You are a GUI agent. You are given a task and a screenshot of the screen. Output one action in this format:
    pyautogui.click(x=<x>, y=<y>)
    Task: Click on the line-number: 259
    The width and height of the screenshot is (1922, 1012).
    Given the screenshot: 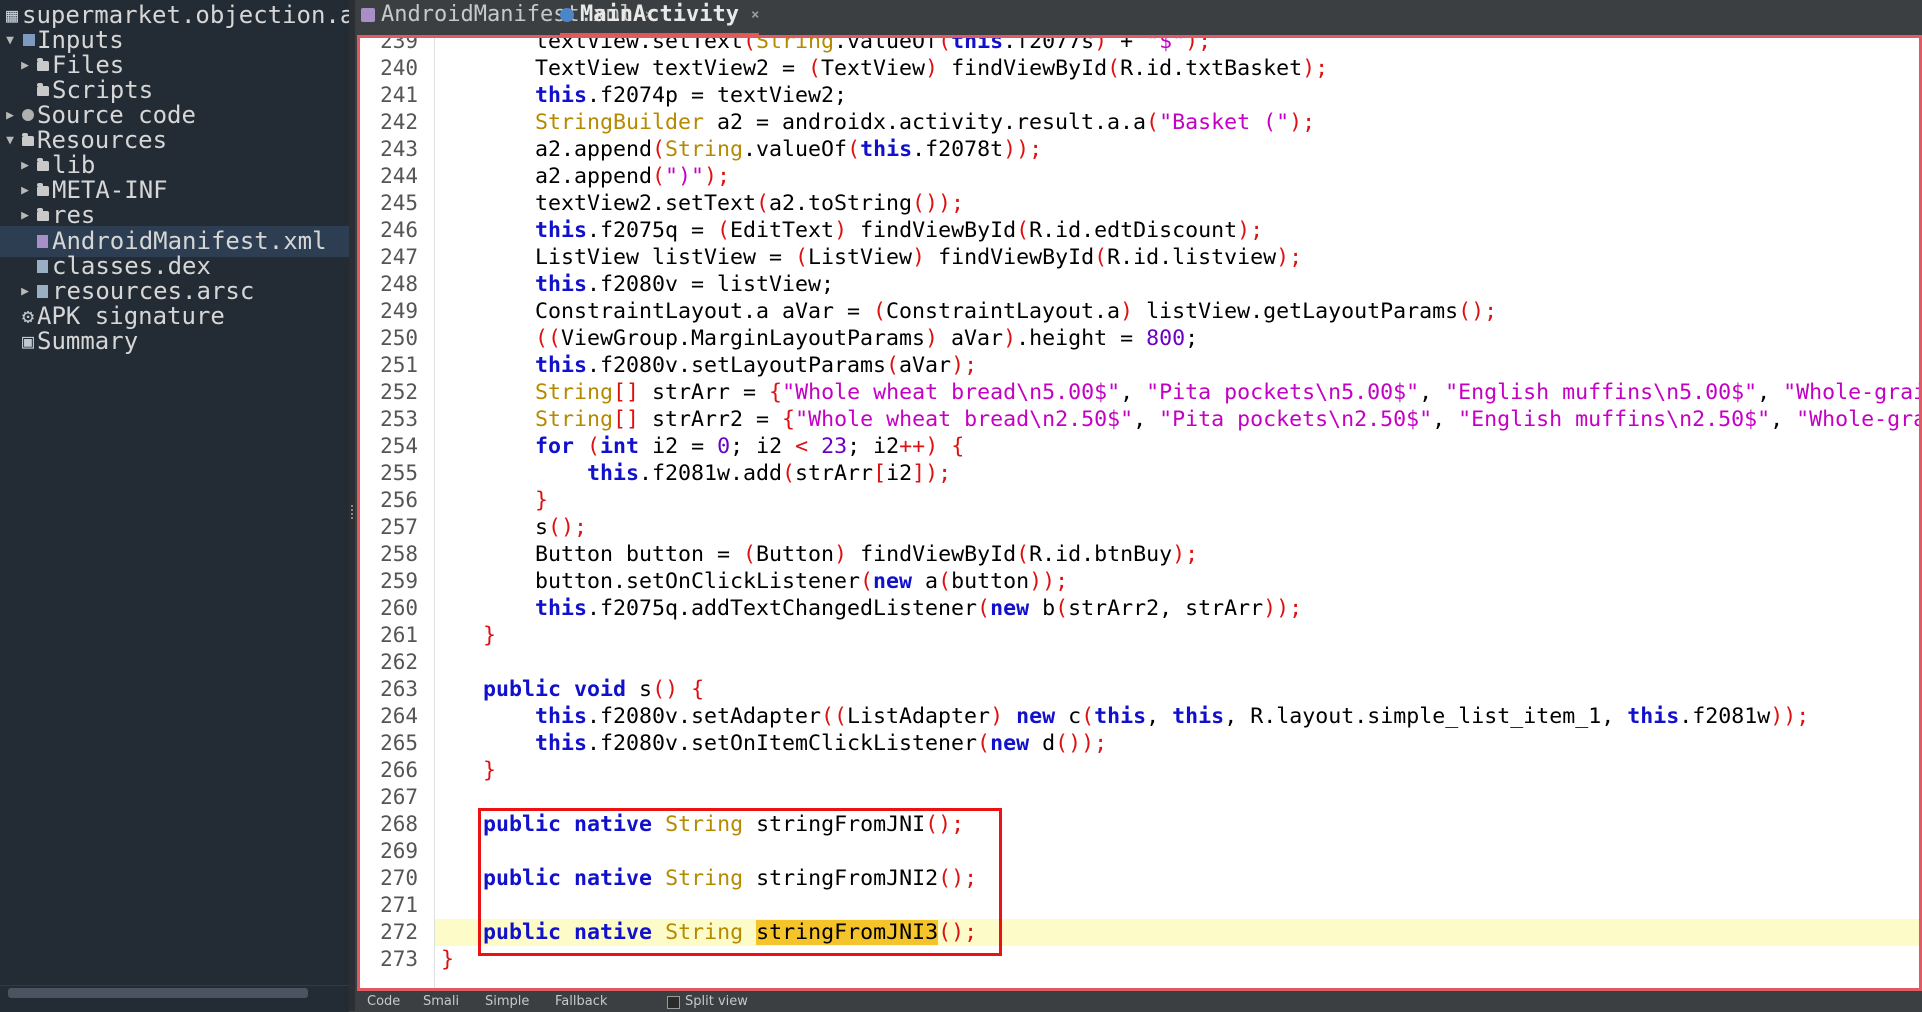 What is the action you would take?
    pyautogui.click(x=399, y=581)
    